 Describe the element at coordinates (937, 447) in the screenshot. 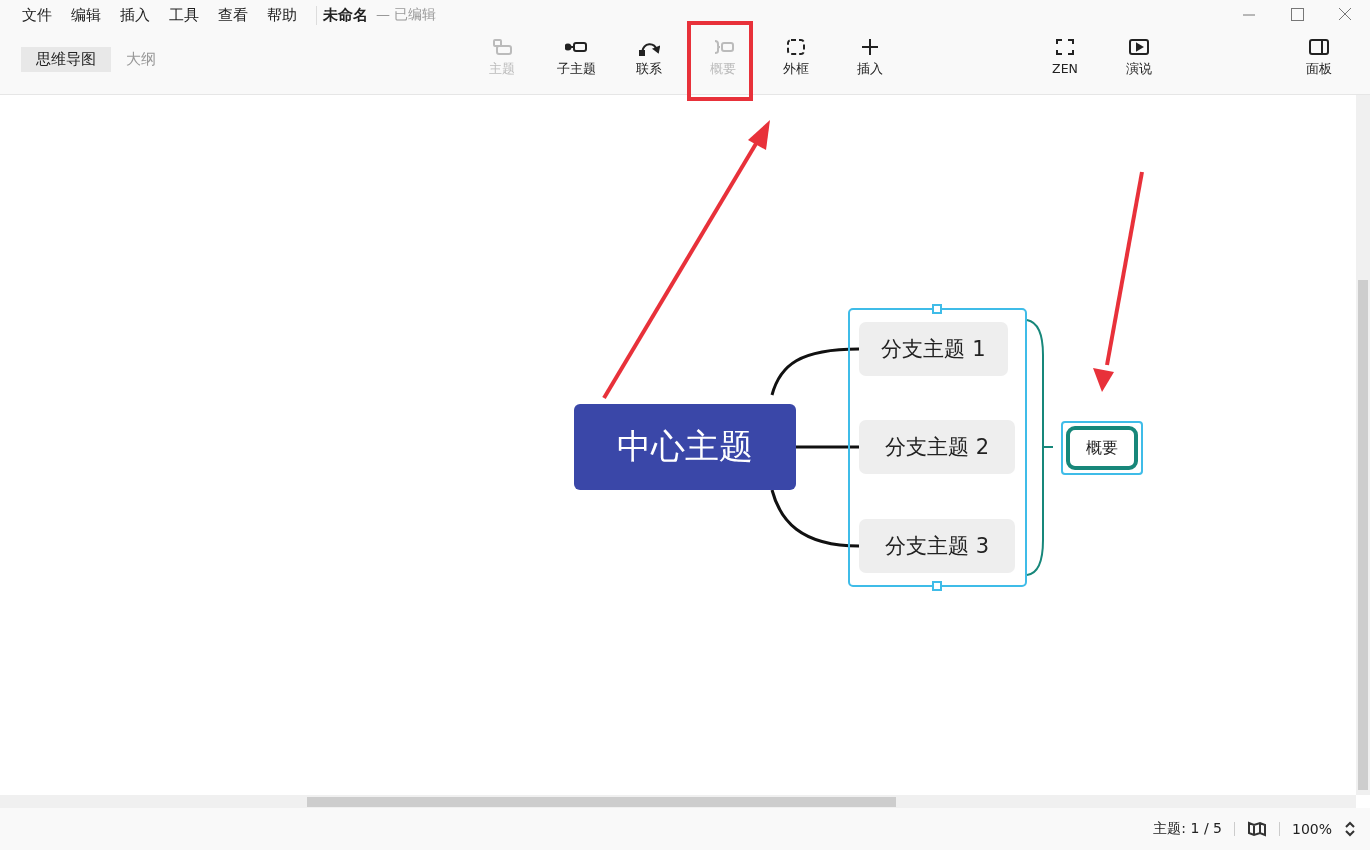

I see `branch-topic: 分支主题 2` at that location.